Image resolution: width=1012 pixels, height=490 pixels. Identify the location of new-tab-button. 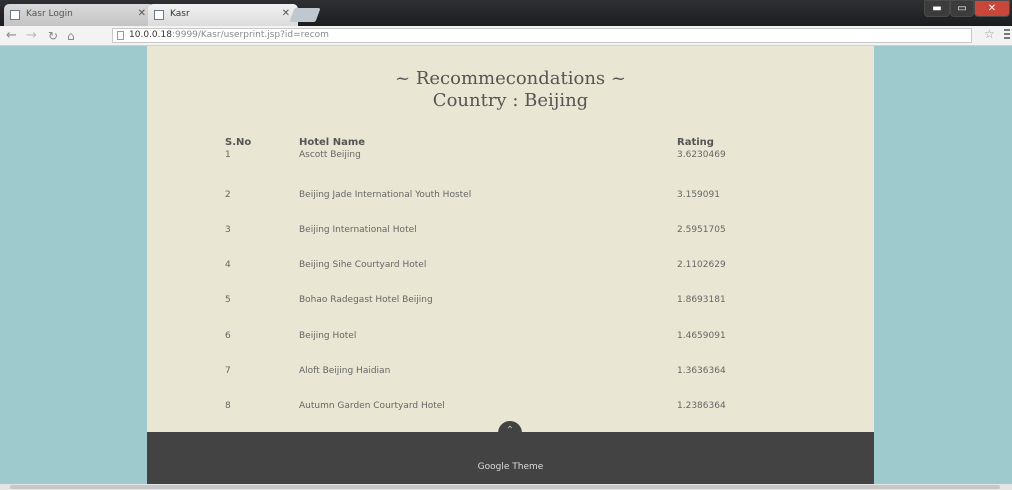
(305, 15).